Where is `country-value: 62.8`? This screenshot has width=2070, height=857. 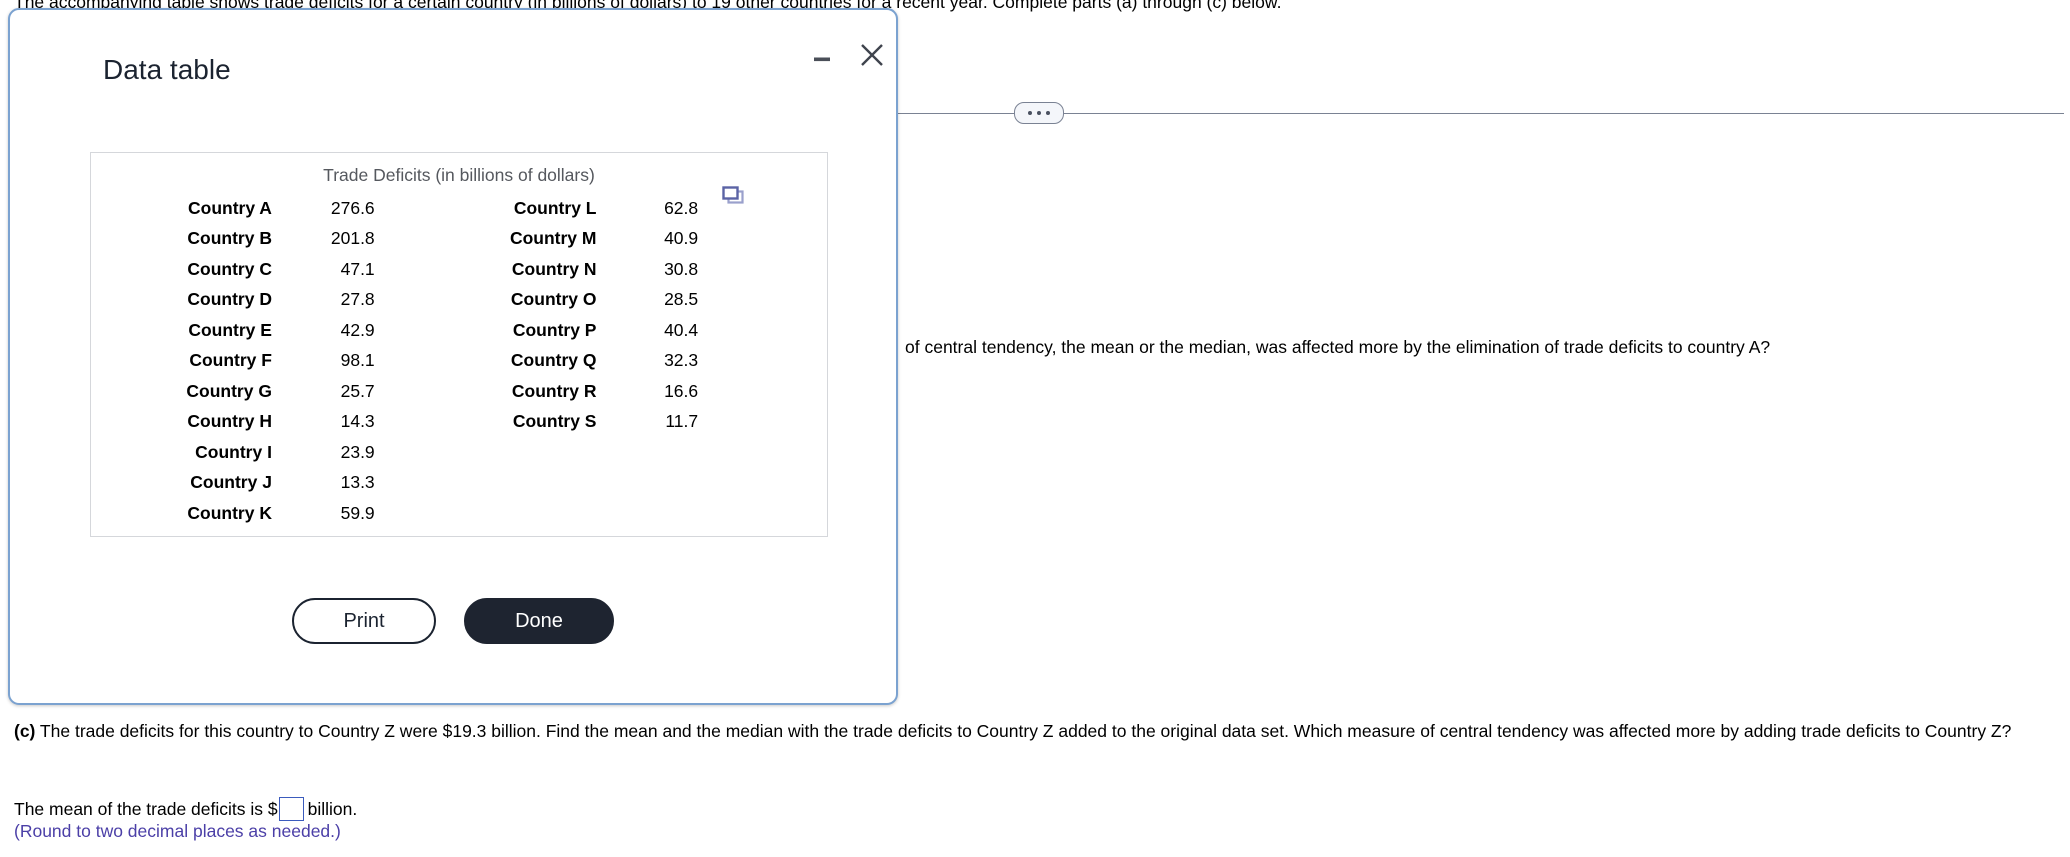
country-value: 62.8 is located at coordinates (681, 207).